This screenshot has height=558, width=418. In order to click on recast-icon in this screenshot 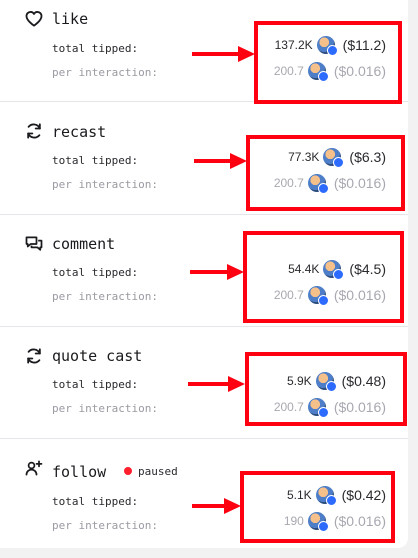, I will do `click(34, 131)`.